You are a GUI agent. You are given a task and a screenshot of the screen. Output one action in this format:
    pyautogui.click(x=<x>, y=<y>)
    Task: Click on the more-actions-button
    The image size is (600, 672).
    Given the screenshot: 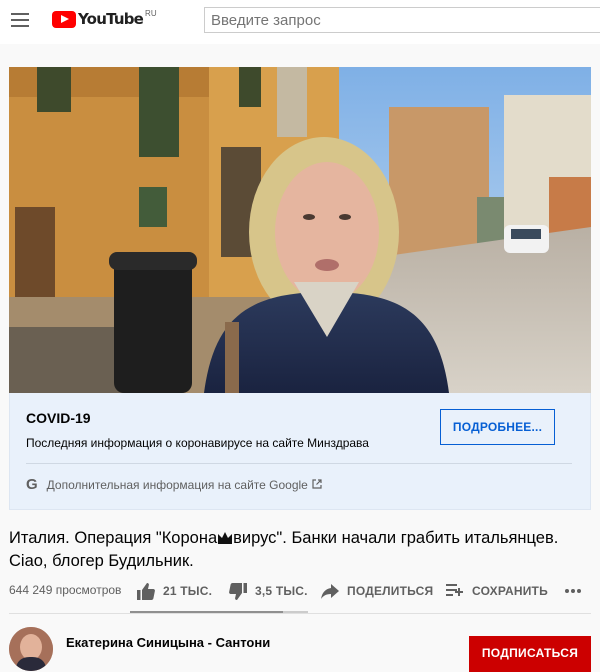 What is the action you would take?
    pyautogui.click(x=573, y=591)
    